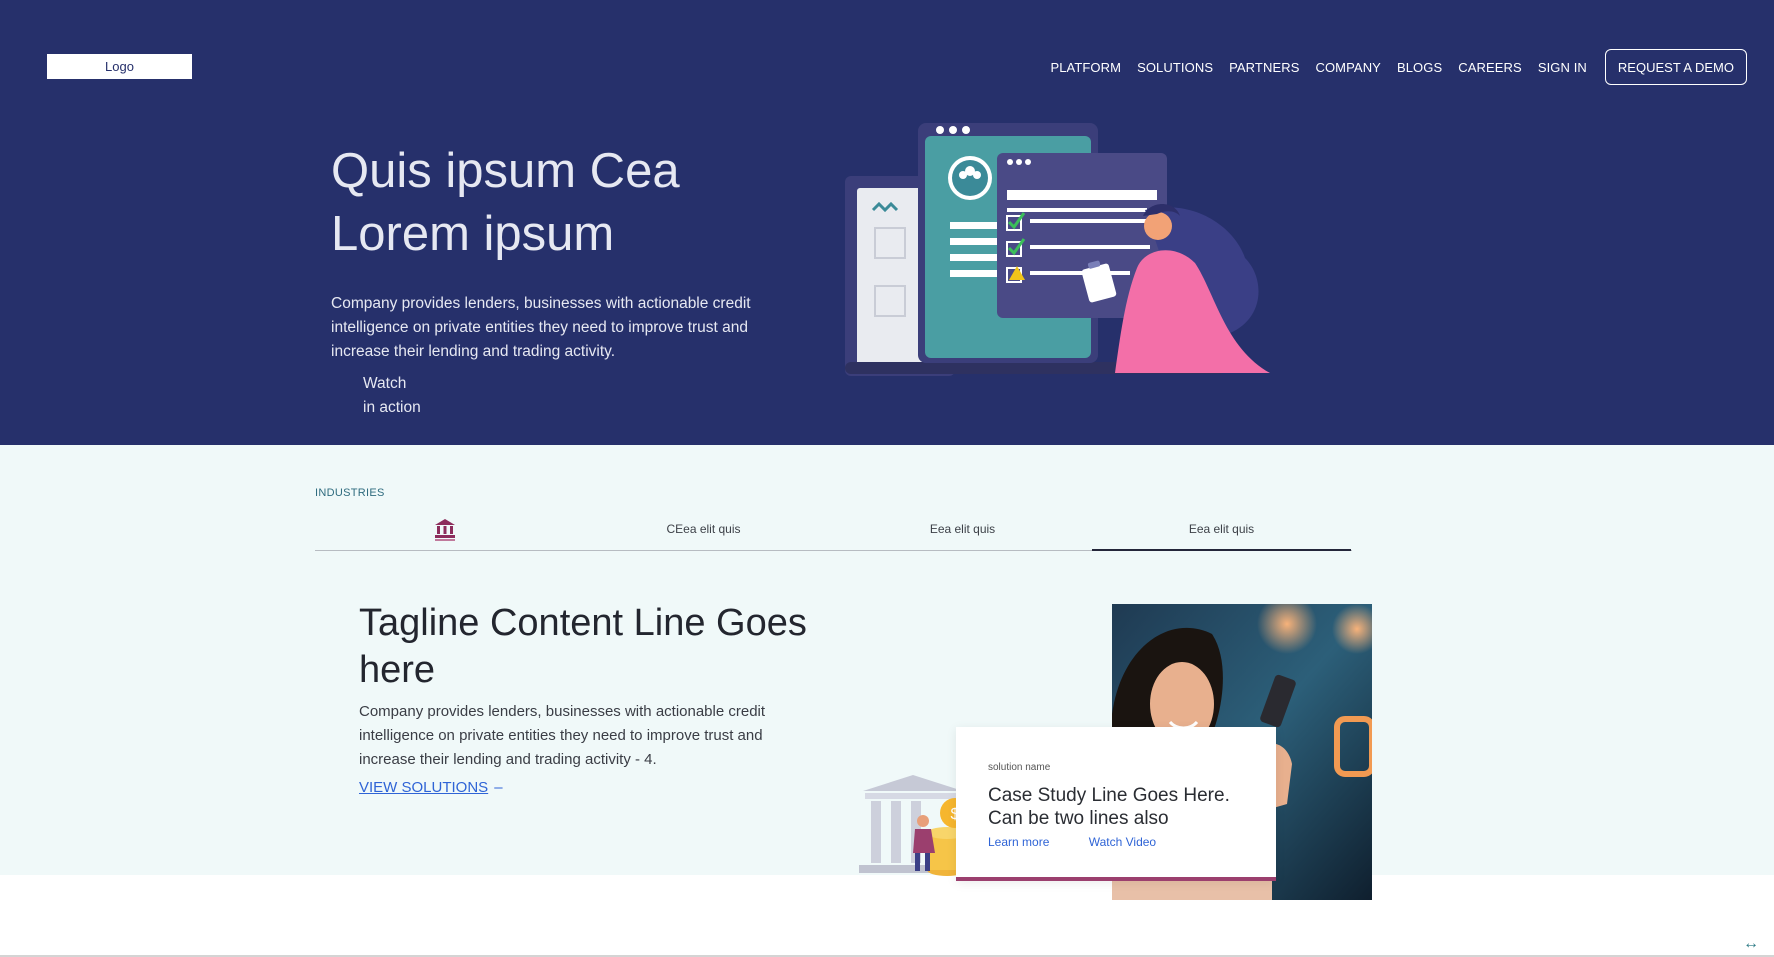  What do you see at coordinates (1419, 67) in the screenshot?
I see `nav-blogs: BLOGS` at bounding box center [1419, 67].